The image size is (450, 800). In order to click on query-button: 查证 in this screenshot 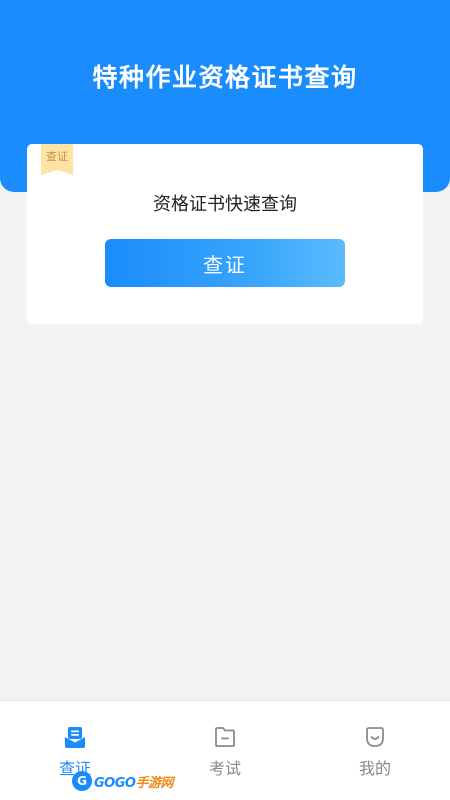, I will do `click(225, 263)`.